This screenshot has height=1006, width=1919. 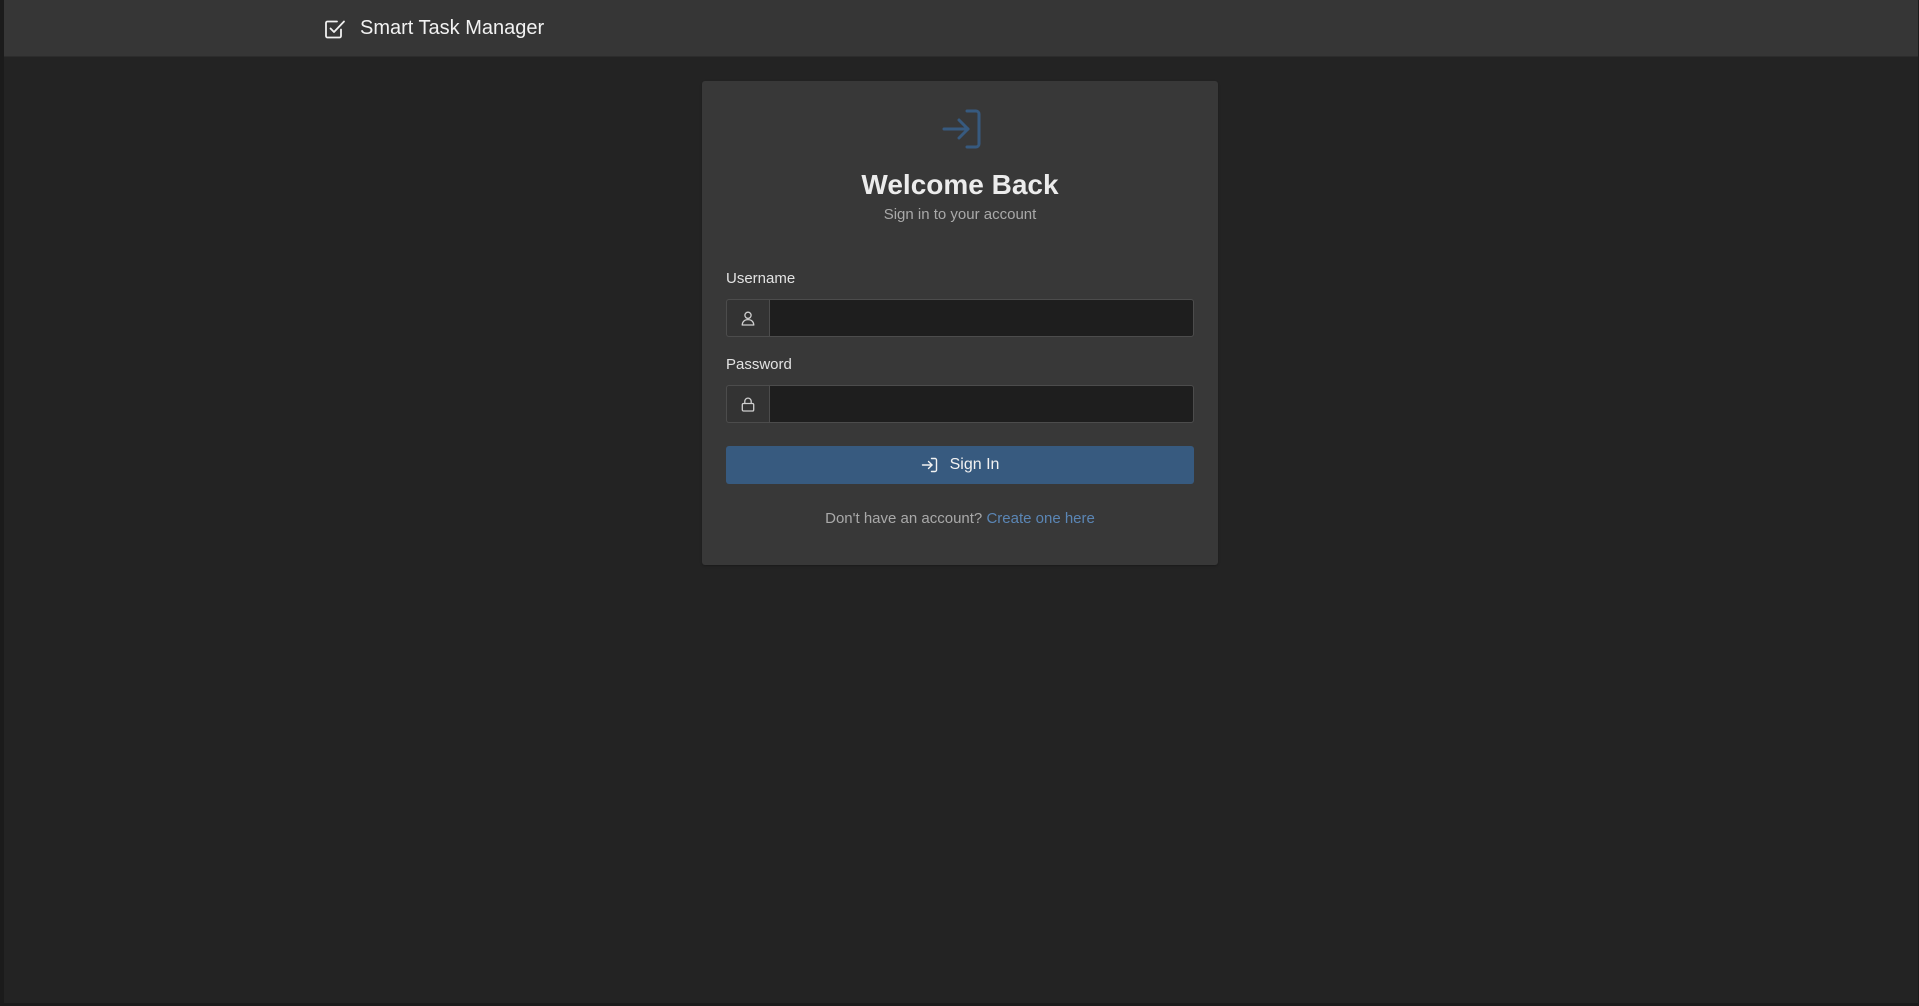 What do you see at coordinates (452, 28) in the screenshot?
I see `brand-name: Smart Task Manager` at bounding box center [452, 28].